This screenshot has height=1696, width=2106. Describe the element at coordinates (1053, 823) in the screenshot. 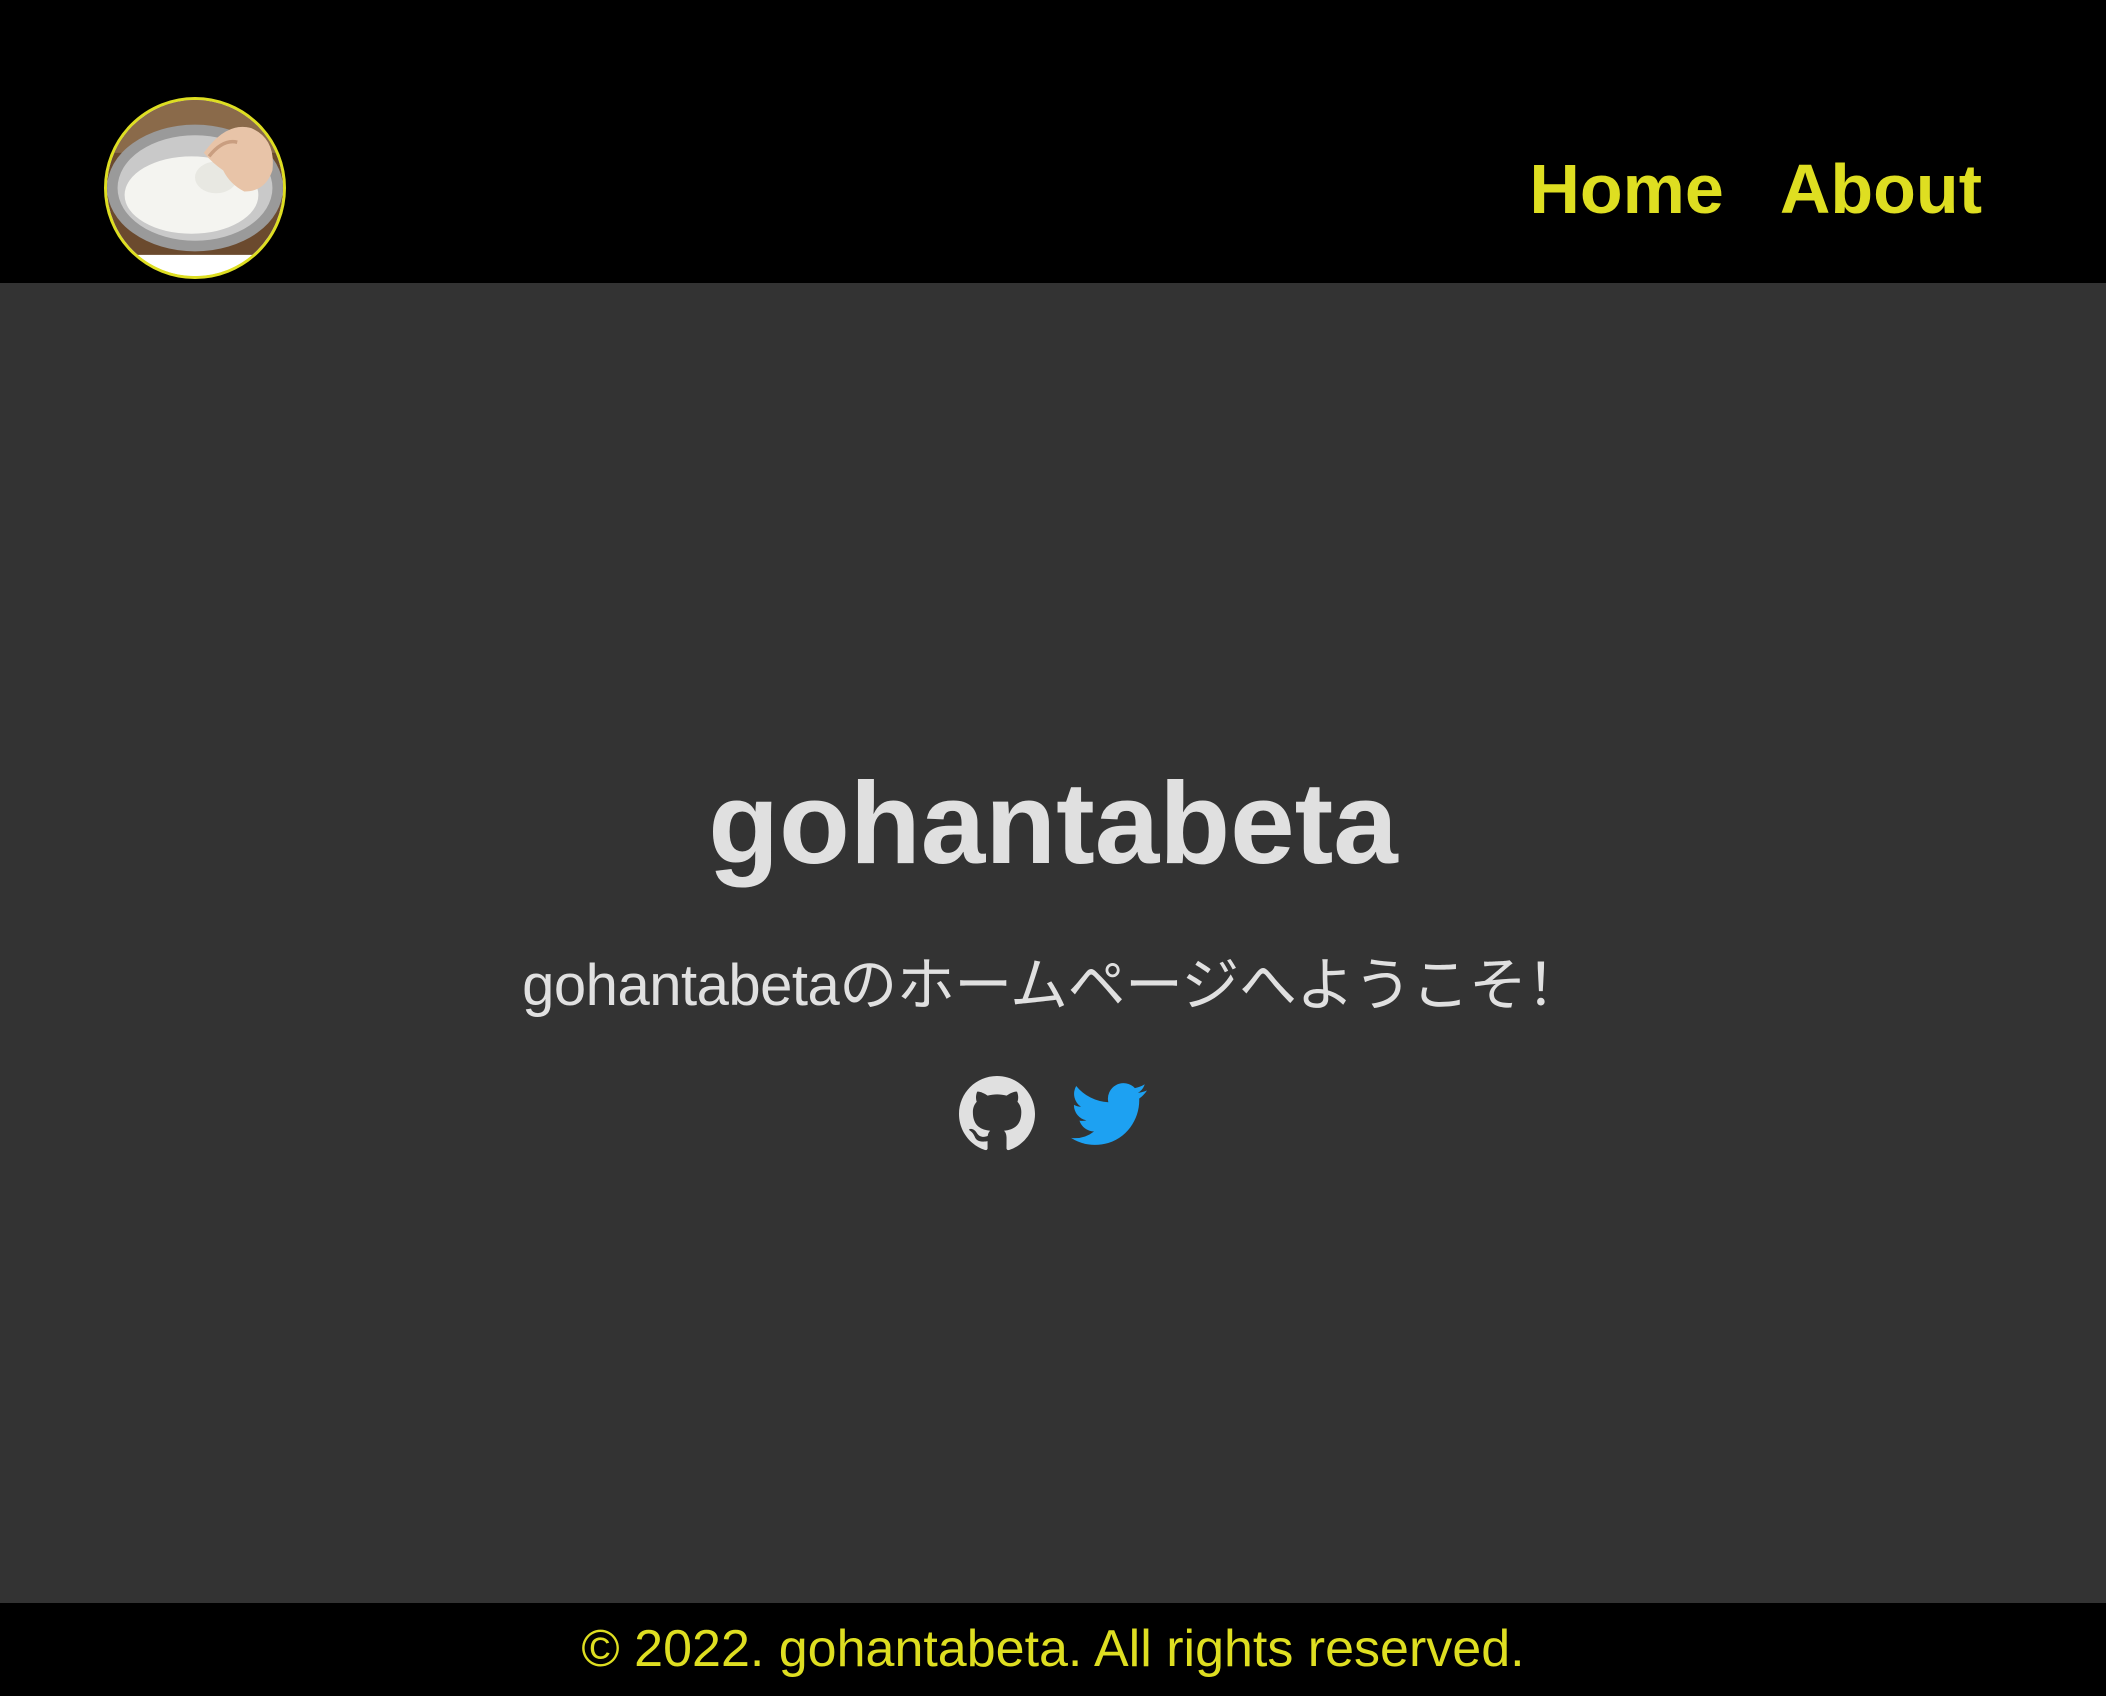

I see `hero-title: gohantabeta` at that location.